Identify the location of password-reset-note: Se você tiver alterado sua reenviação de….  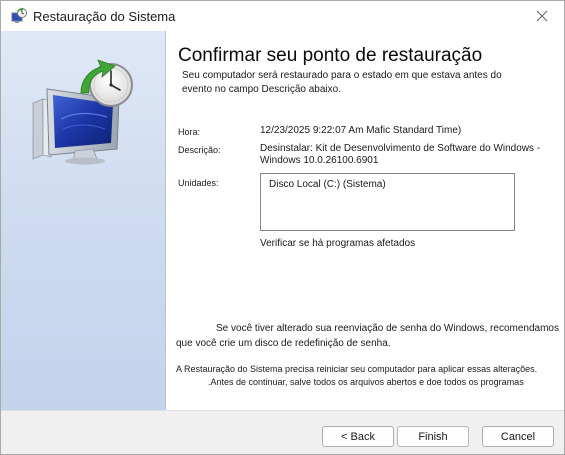
(370, 336).